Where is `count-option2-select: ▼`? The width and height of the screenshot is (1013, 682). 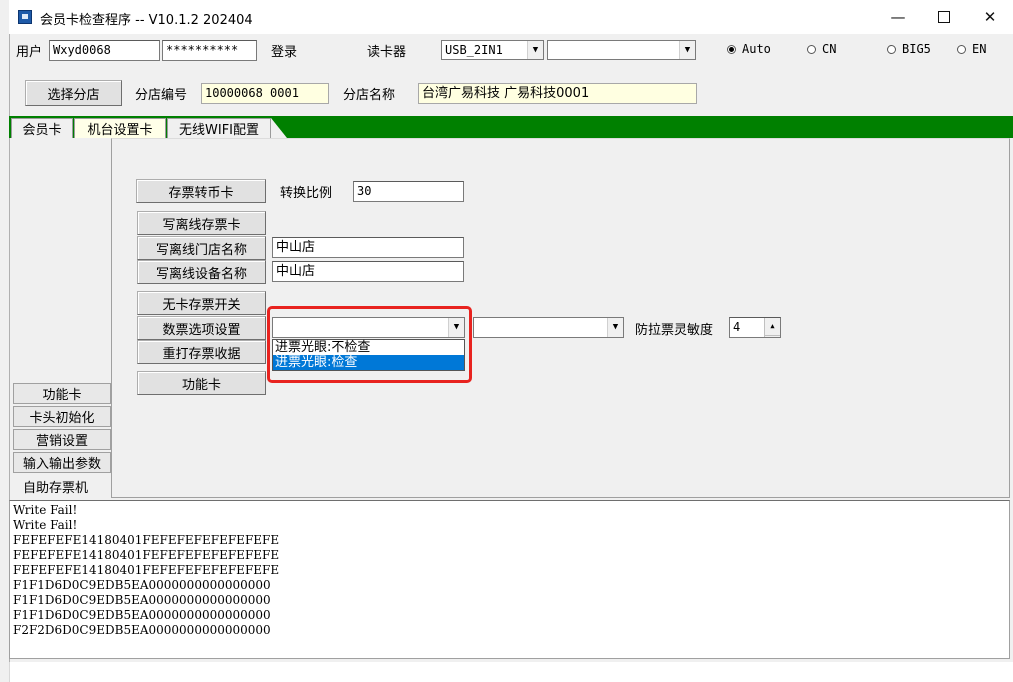
count-option2-select: ▼ is located at coordinates (548, 327).